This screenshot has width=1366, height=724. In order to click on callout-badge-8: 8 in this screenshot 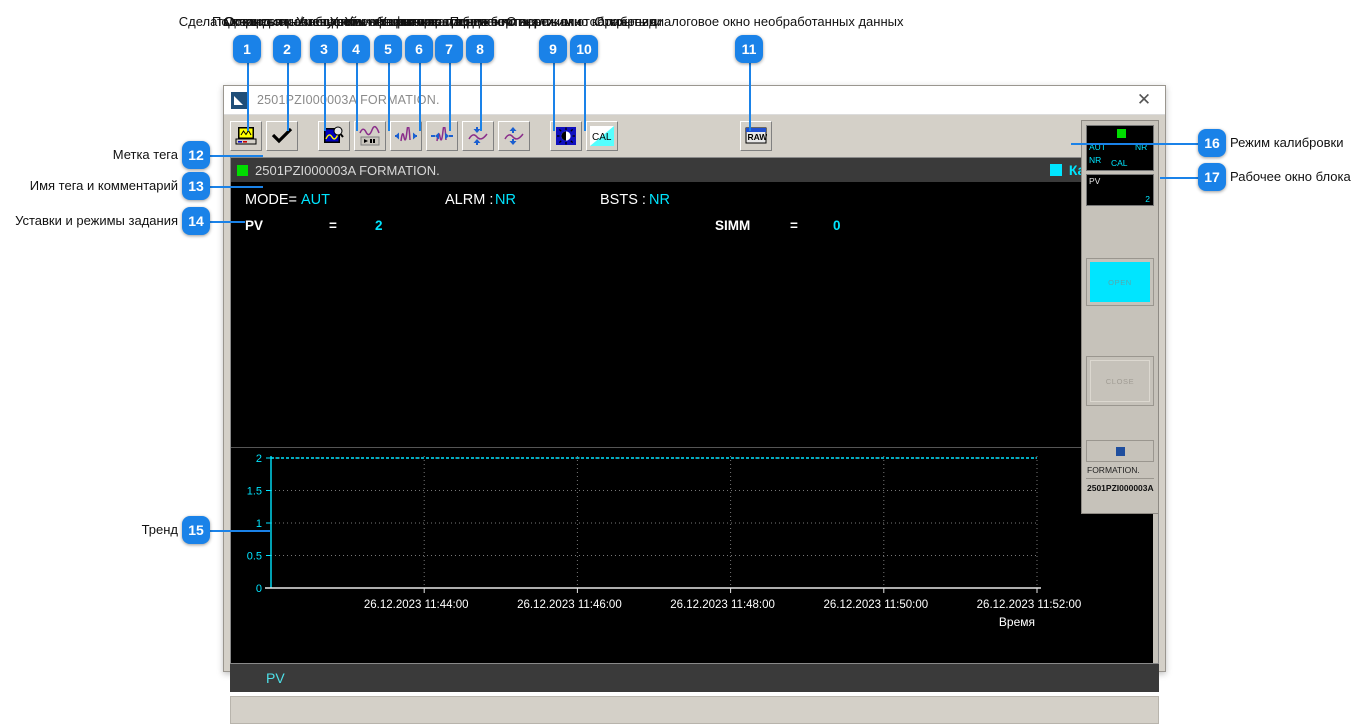, I will do `click(480, 49)`.